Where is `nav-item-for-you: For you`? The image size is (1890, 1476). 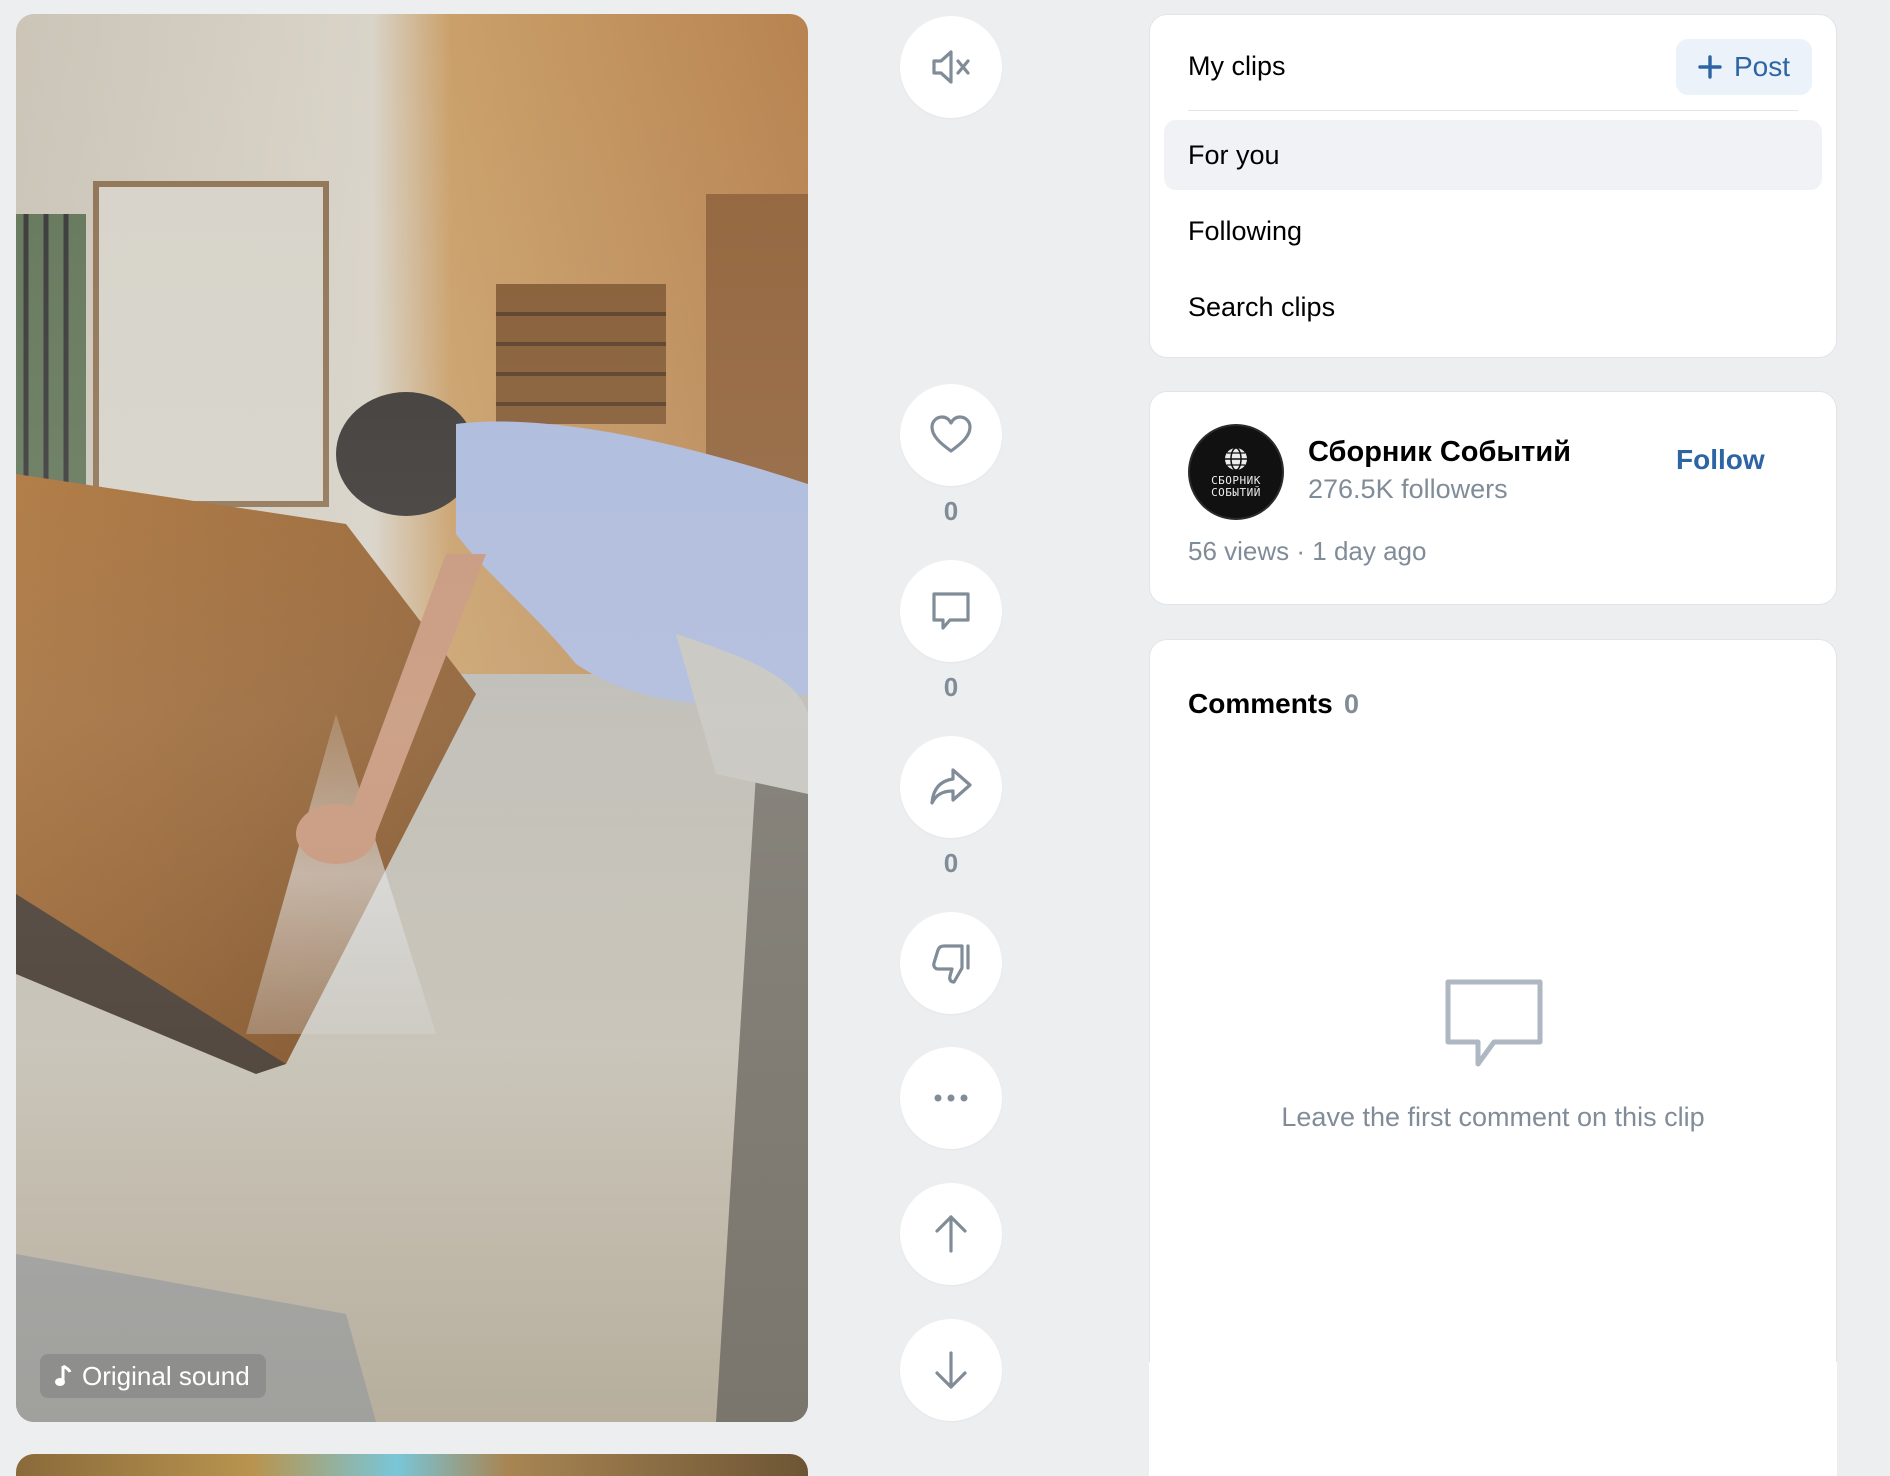
nav-item-for-you: For you is located at coordinates (1493, 155).